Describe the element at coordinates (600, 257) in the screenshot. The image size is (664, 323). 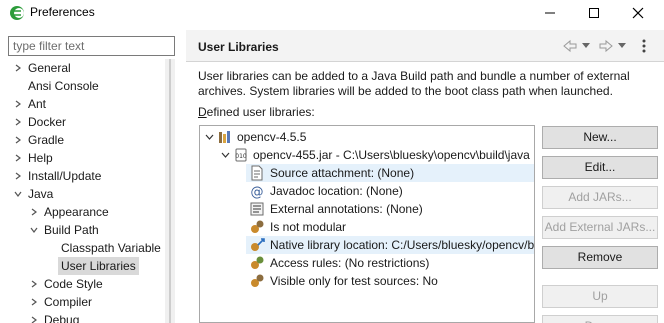
I see `remove-button: Remove` at that location.